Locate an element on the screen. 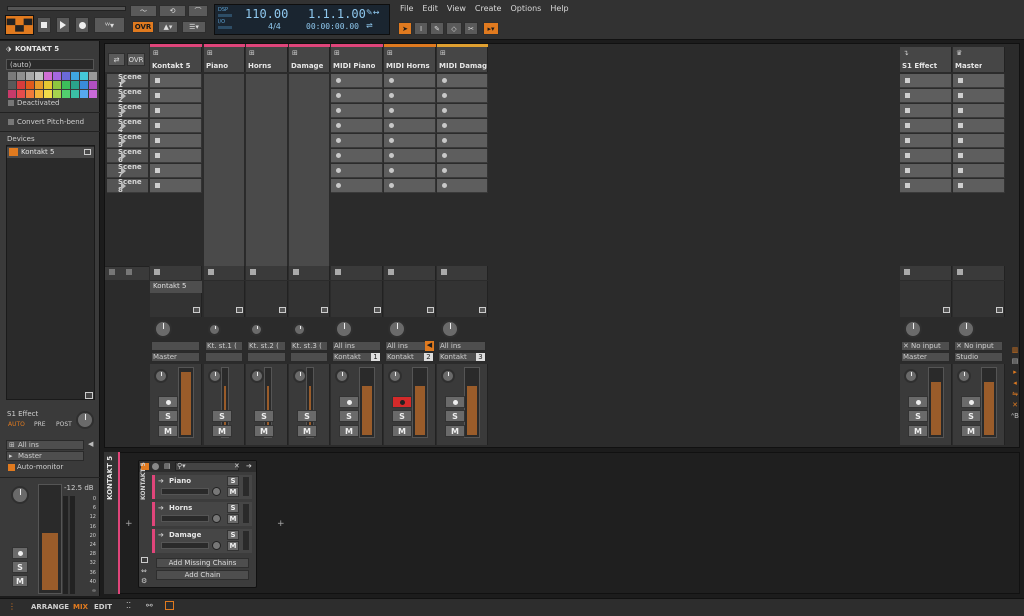  record-button is located at coordinates (82, 25).